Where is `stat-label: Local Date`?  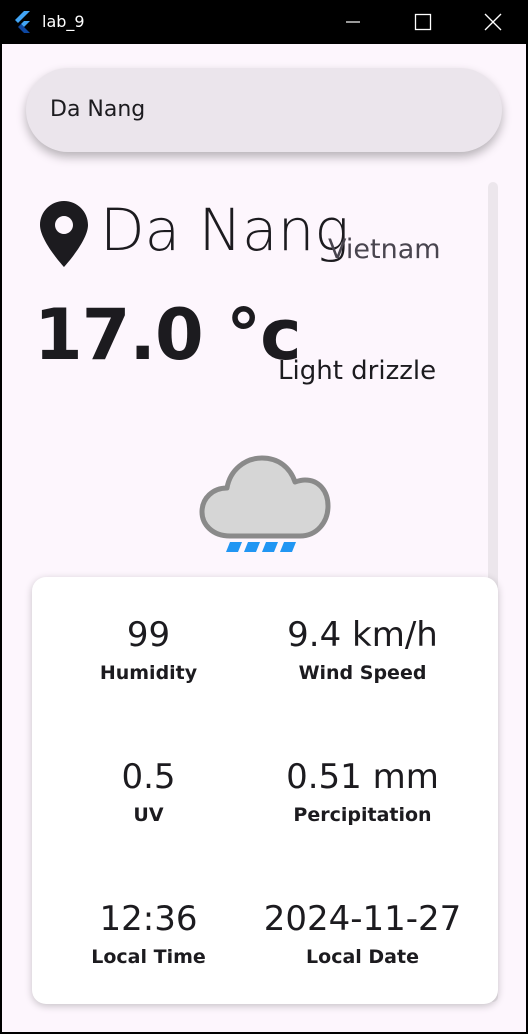 stat-label: Local Date is located at coordinates (362, 957).